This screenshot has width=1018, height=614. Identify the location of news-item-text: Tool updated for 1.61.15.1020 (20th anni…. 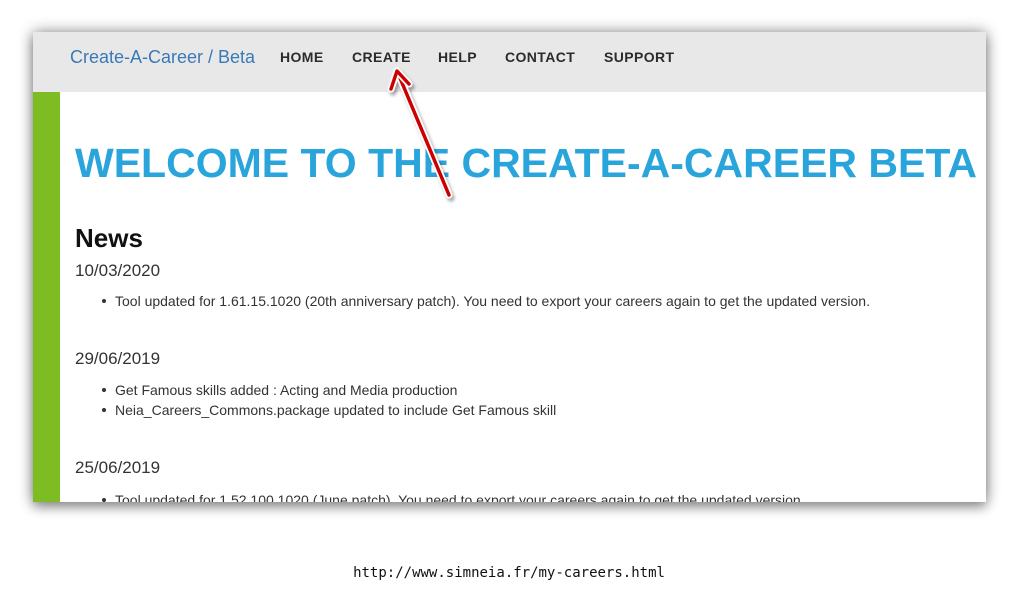
(492, 301).